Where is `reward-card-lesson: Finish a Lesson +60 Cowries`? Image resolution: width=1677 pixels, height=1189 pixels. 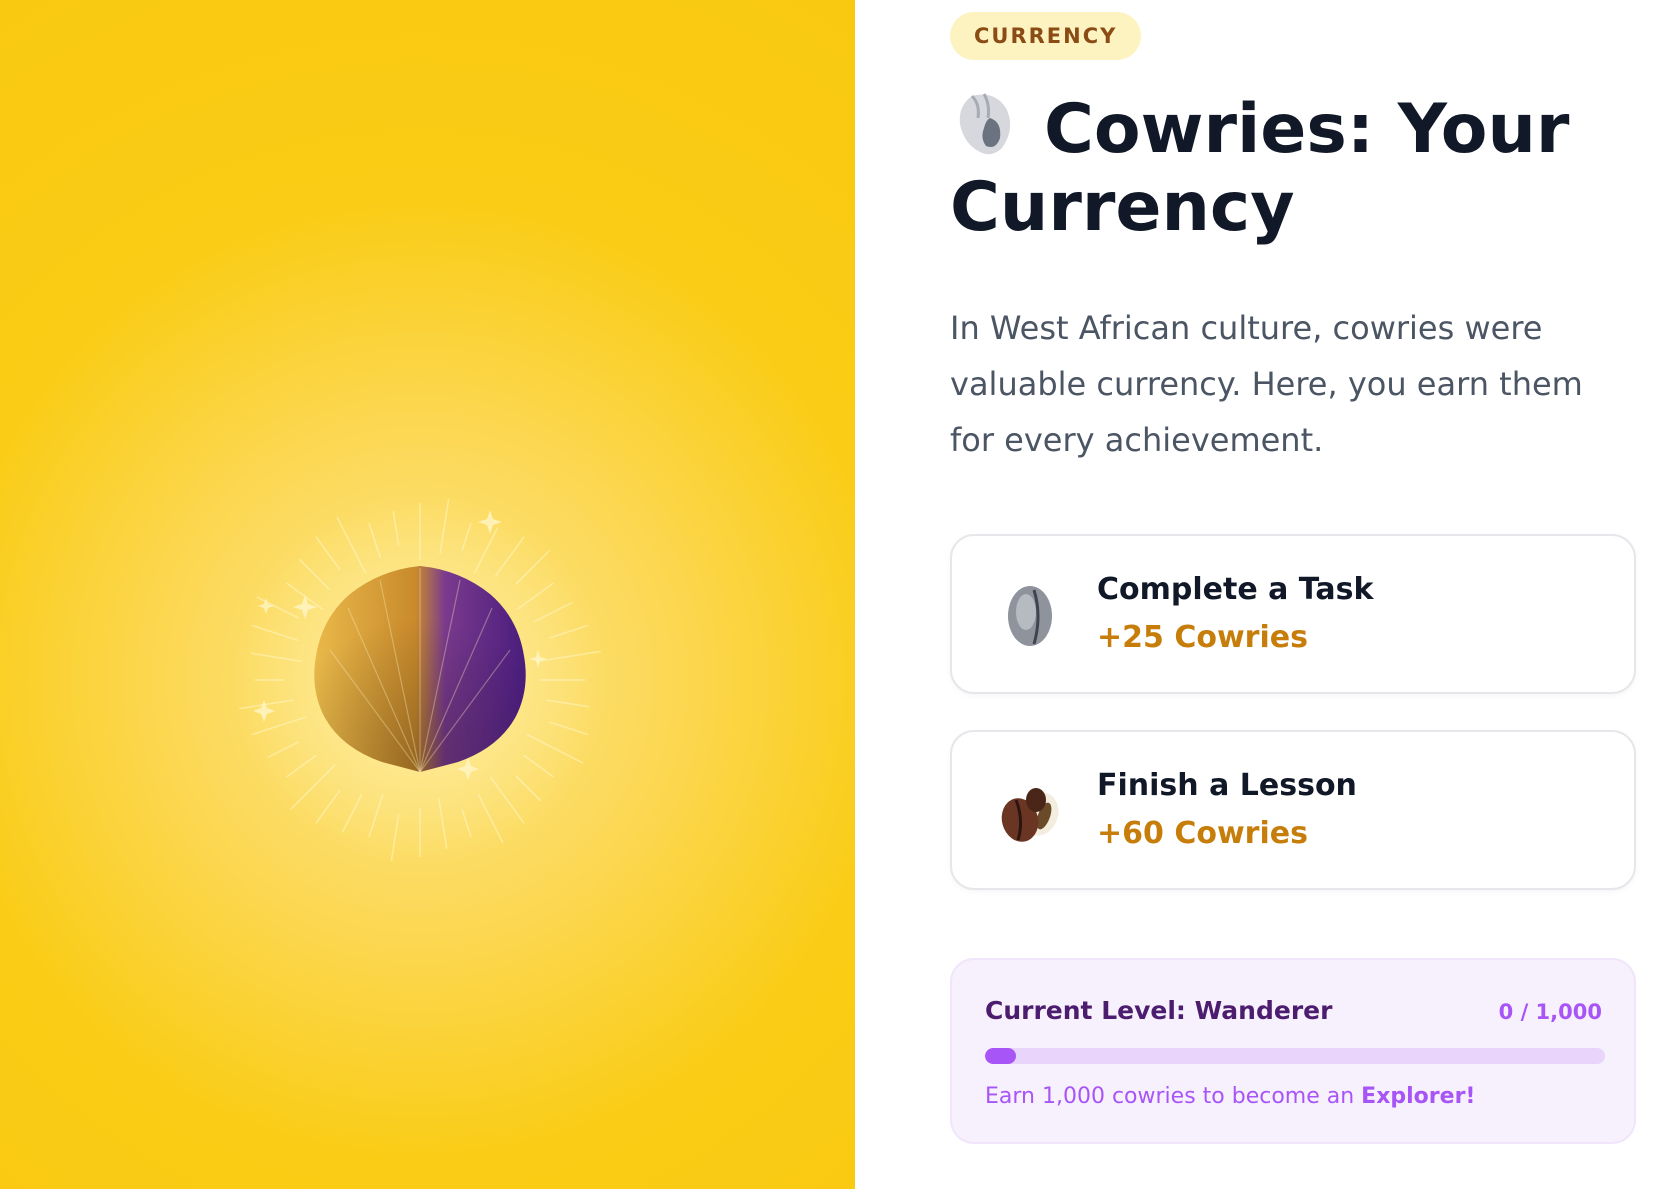 reward-card-lesson: Finish a Lesson +60 Cowries is located at coordinates (1293, 810).